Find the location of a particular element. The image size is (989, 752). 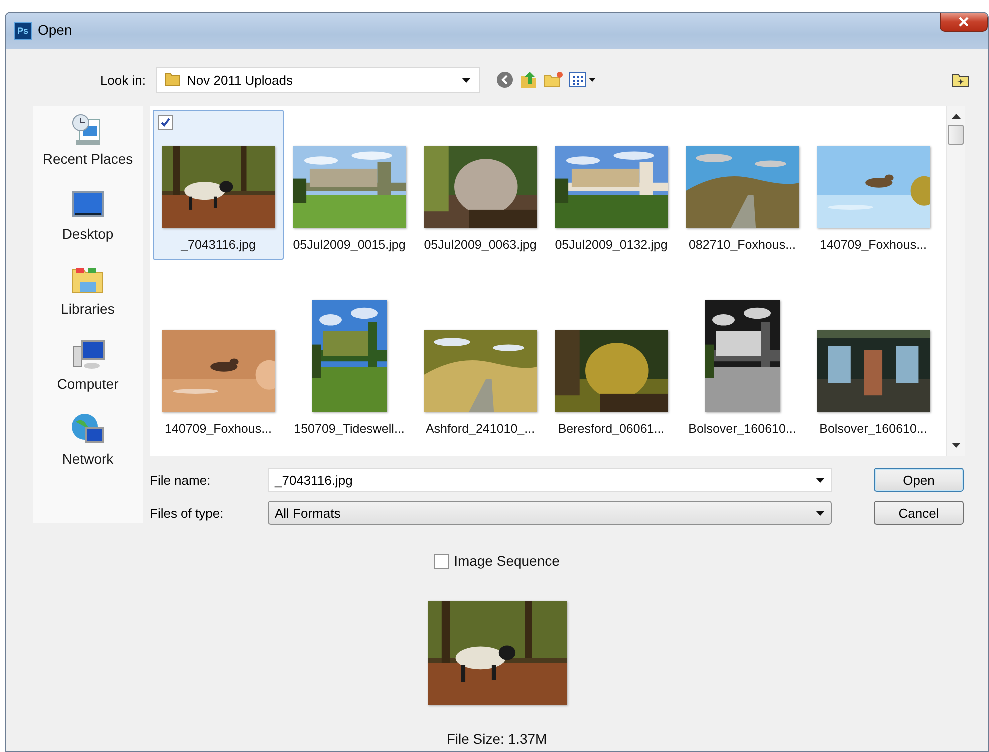

file-type-dropdown: All Formats is located at coordinates (550, 513).